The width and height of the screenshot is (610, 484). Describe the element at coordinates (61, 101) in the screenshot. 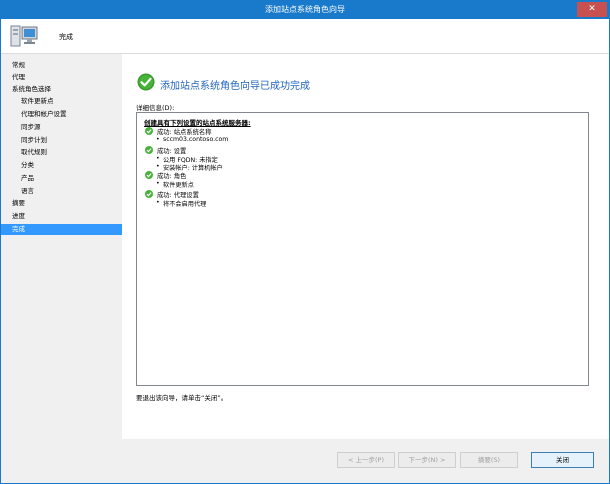

I see `sidebar-item-software-update-point: 软件更新点` at that location.